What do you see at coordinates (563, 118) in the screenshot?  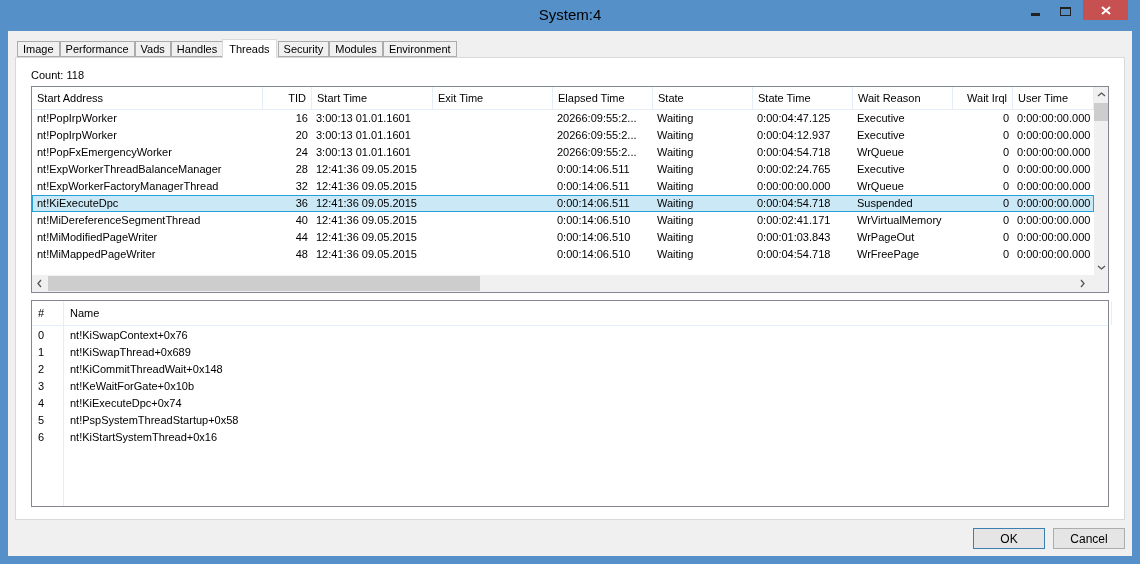 I see `table-row: nt!PopIrpWorker 16 3:00:13 01.01.1601 20266:09:55:2... Waiting 0:00:04:47.125 Executive 0 0:00:00:00.000` at bounding box center [563, 118].